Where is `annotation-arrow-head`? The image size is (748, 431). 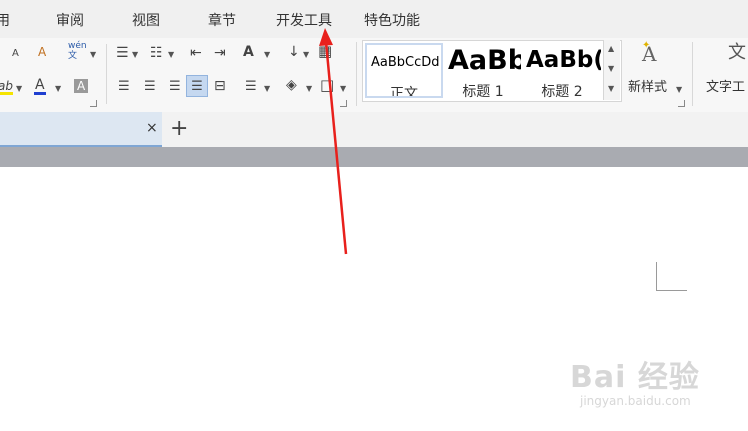 annotation-arrow-head is located at coordinates (326, 37).